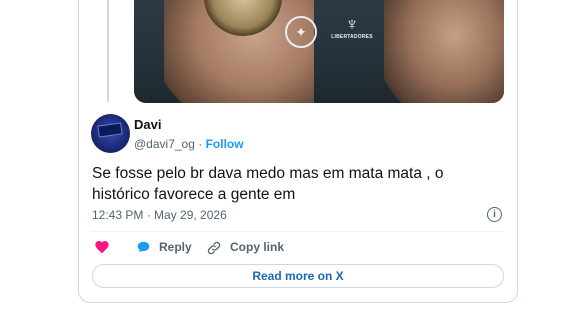 The height and width of the screenshot is (311, 586). What do you see at coordinates (214, 248) in the screenshot?
I see `link-icon` at bounding box center [214, 248].